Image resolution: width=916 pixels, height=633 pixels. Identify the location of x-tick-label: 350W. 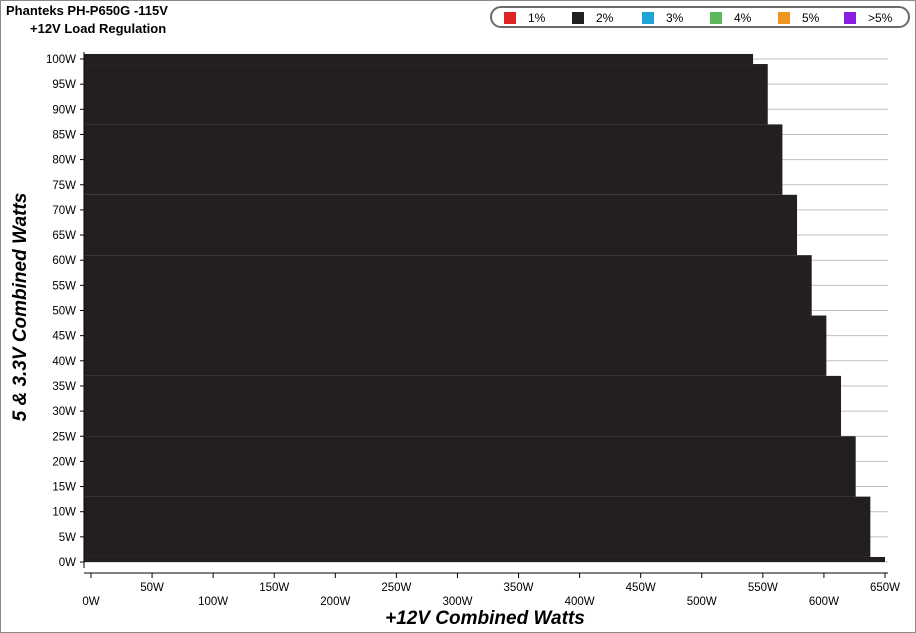
(519, 588).